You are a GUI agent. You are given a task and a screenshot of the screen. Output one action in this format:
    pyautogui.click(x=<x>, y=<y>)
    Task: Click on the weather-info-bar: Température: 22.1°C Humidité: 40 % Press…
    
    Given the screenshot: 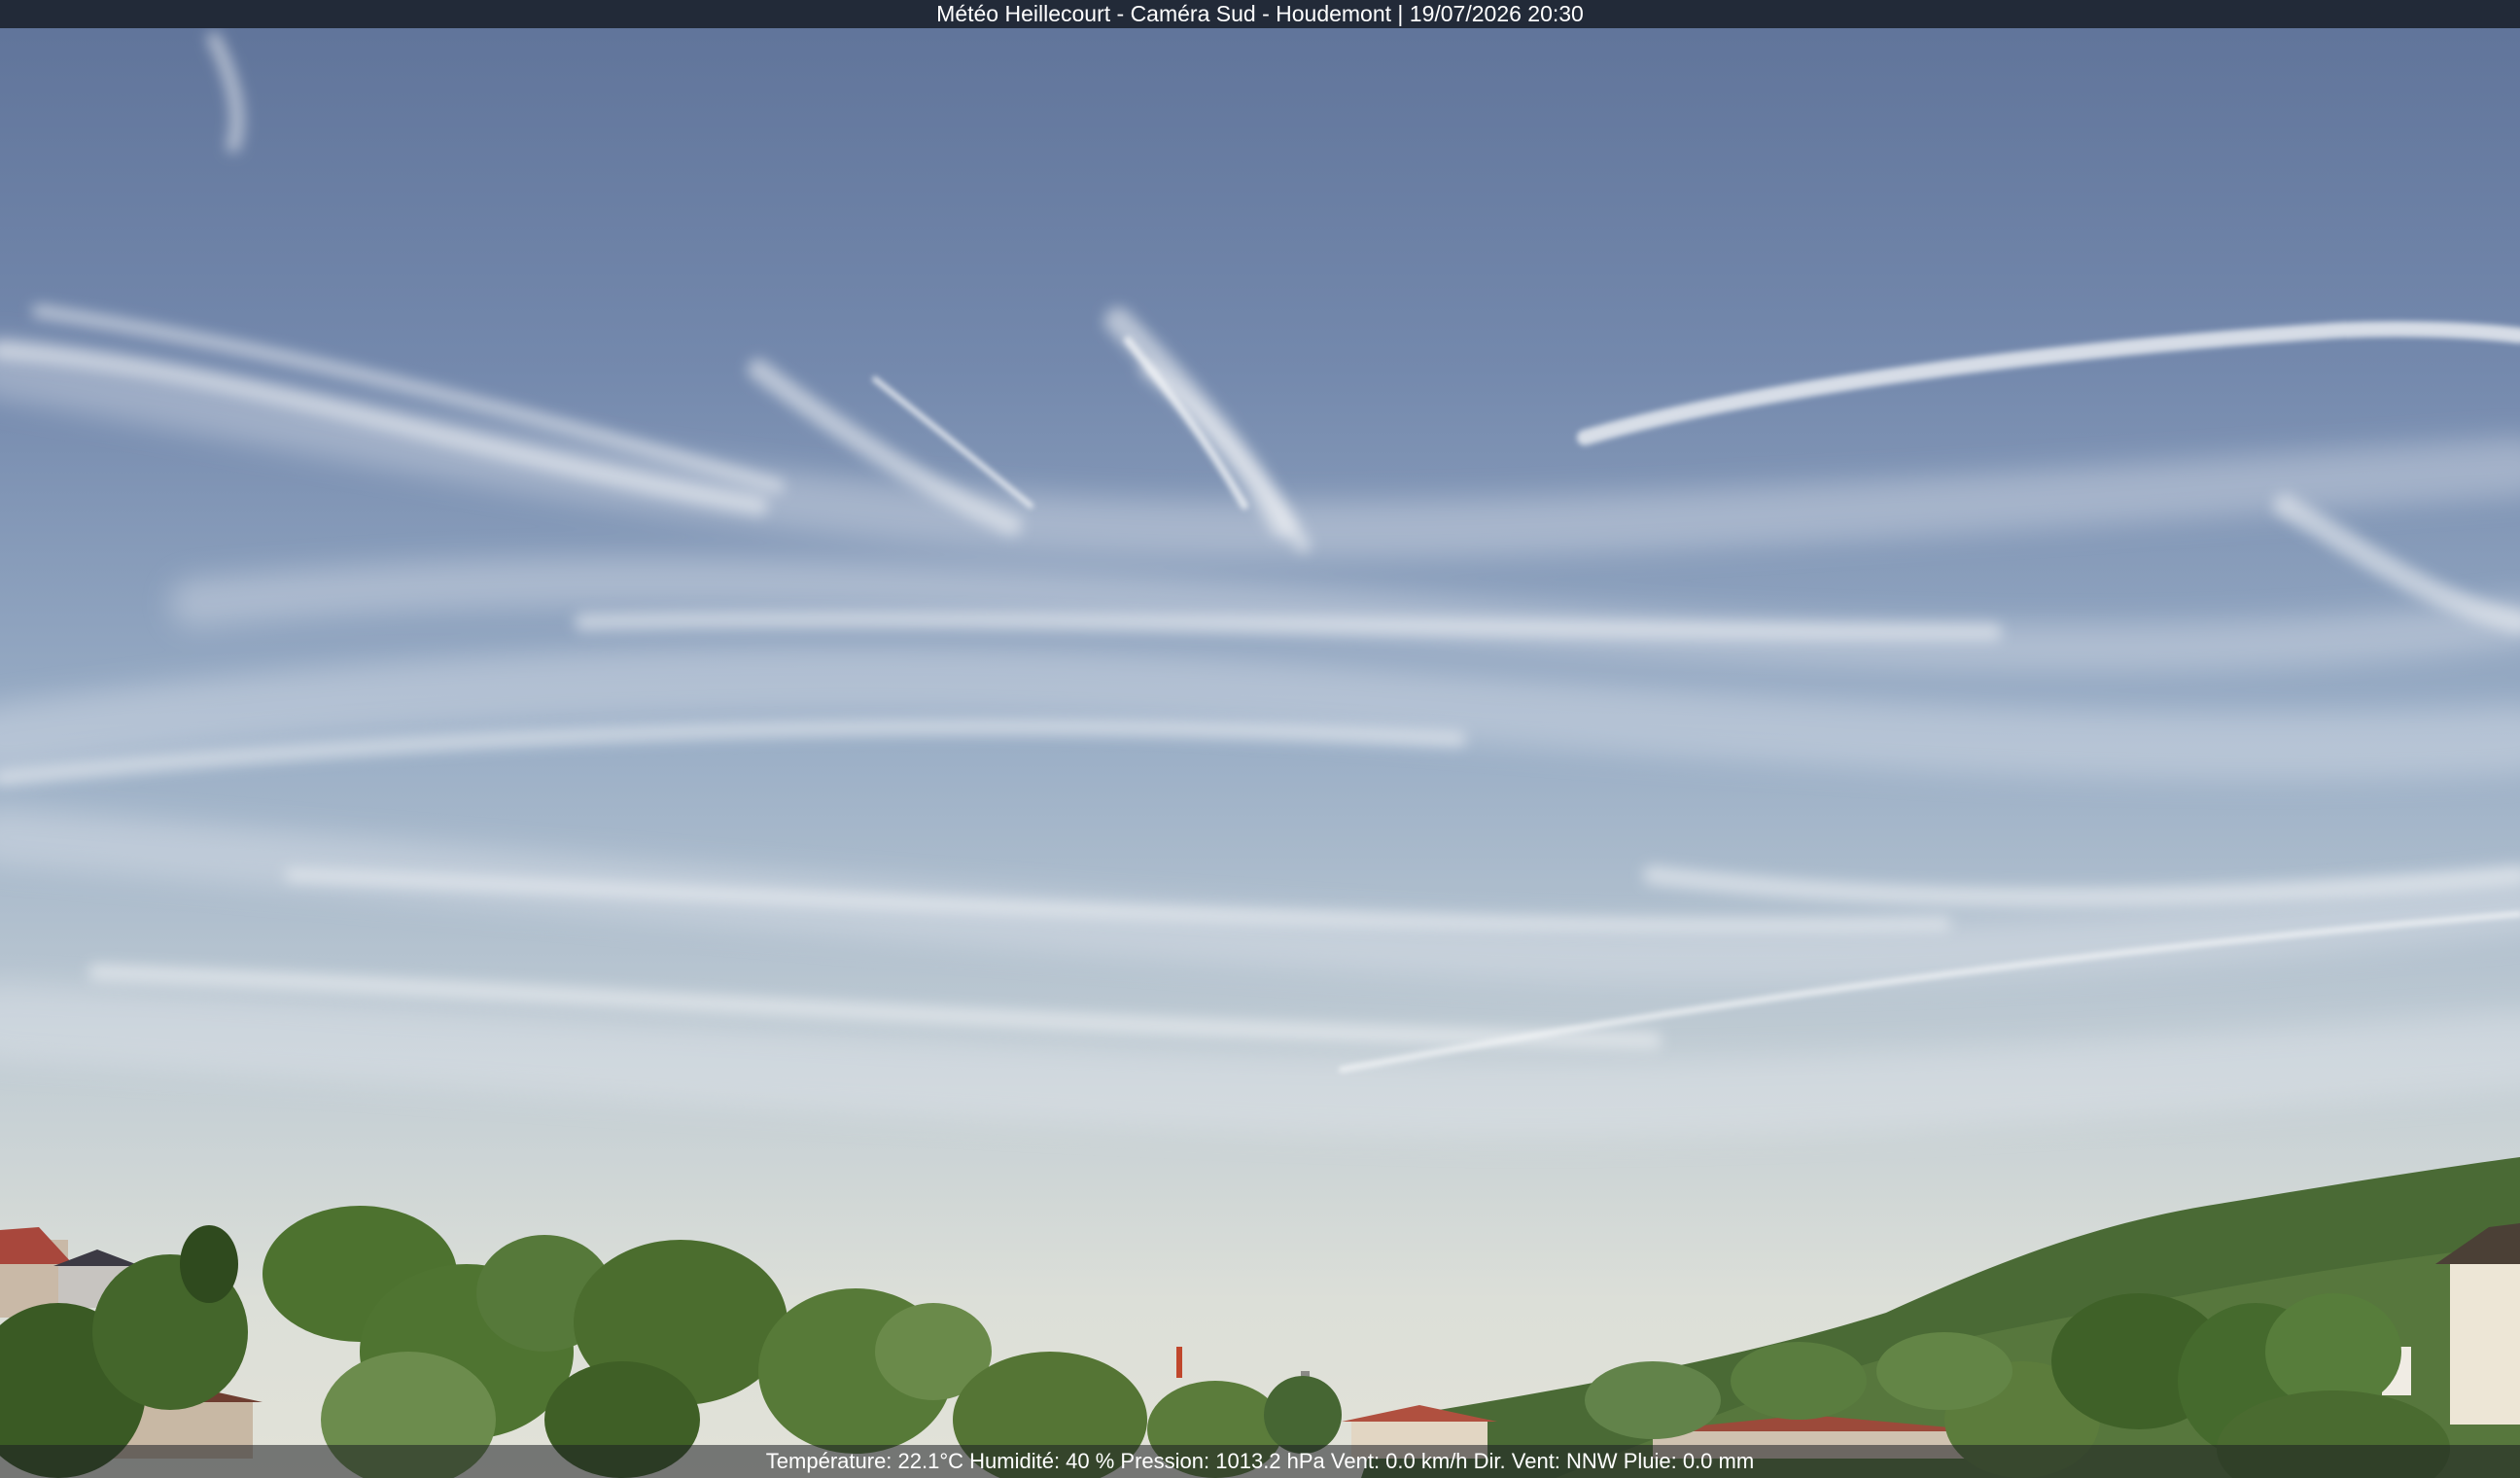 What is the action you would take?
    pyautogui.click(x=1260, y=1461)
    